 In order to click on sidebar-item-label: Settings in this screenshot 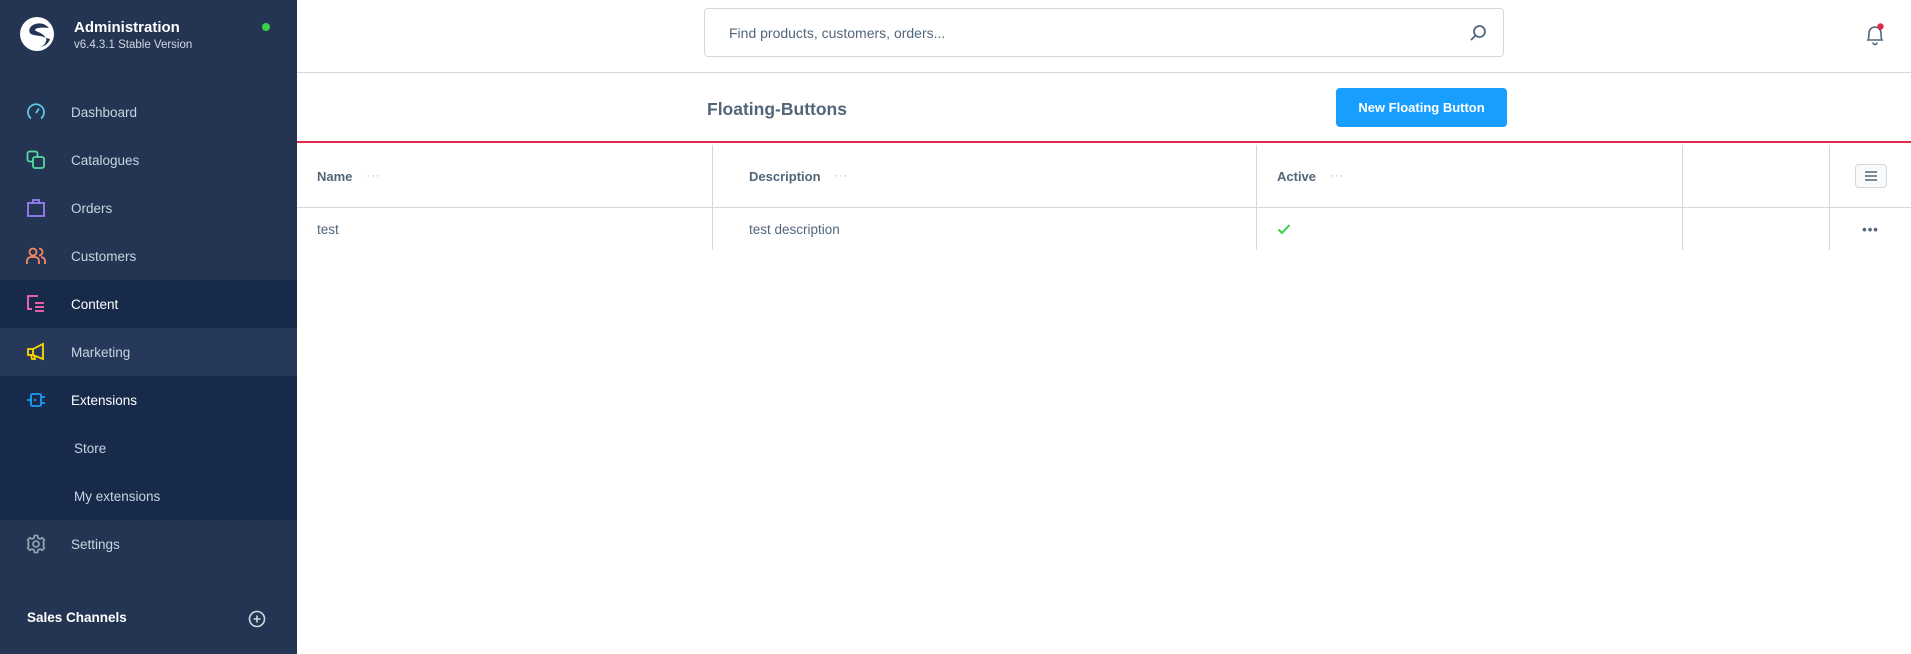, I will do `click(95, 544)`.